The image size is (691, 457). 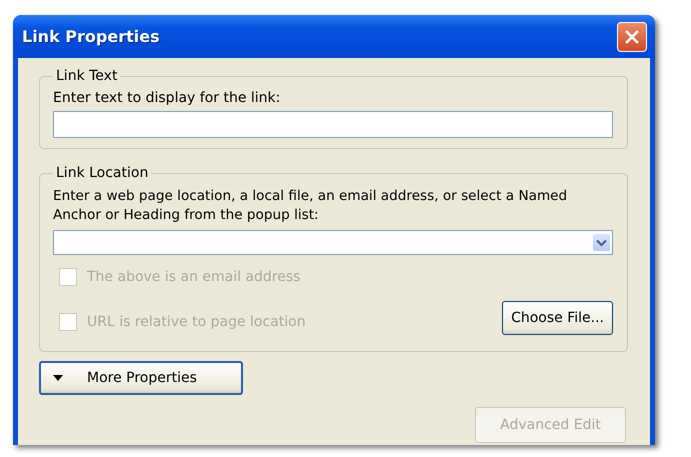 I want to click on link-text-field, so click(x=333, y=124).